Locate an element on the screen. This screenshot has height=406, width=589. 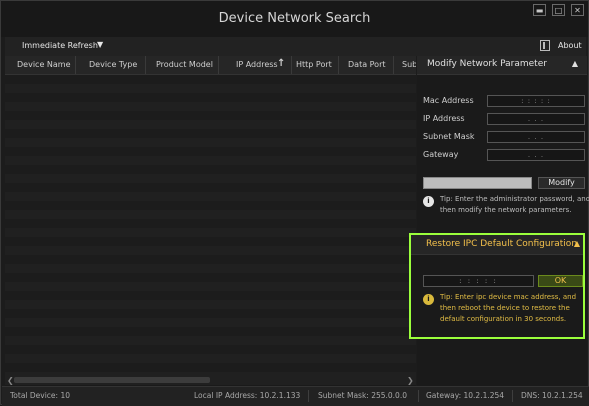
restore-mac-field: : : is located at coordinates (478, 281).